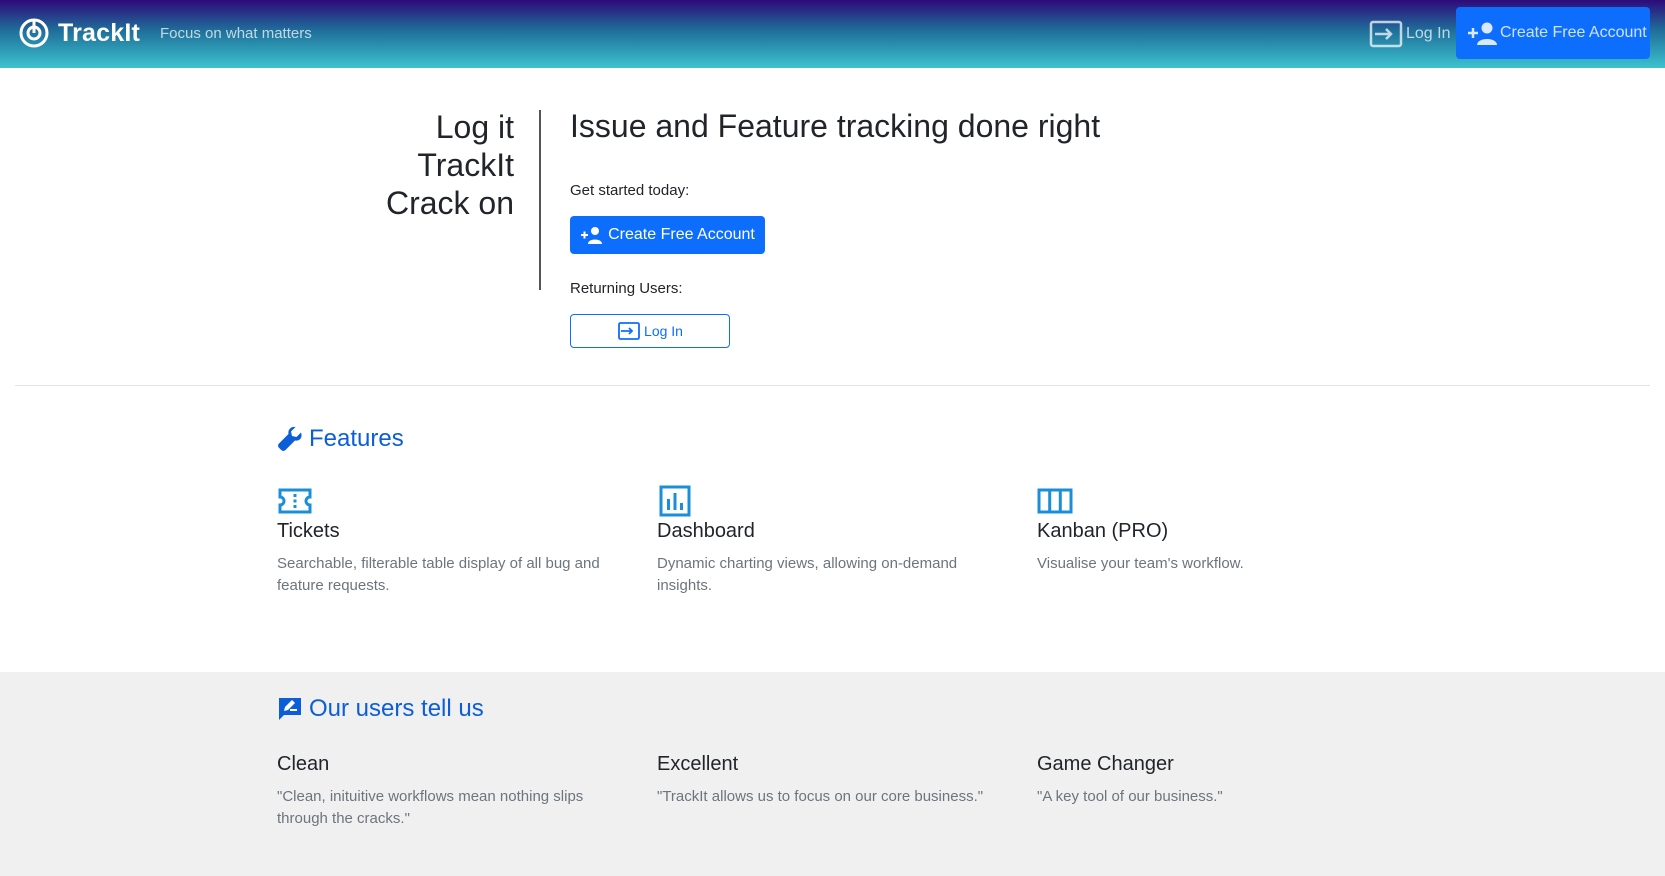 The width and height of the screenshot is (1665, 876). What do you see at coordinates (1428, 33) in the screenshot?
I see `nav-login-label: Log In` at bounding box center [1428, 33].